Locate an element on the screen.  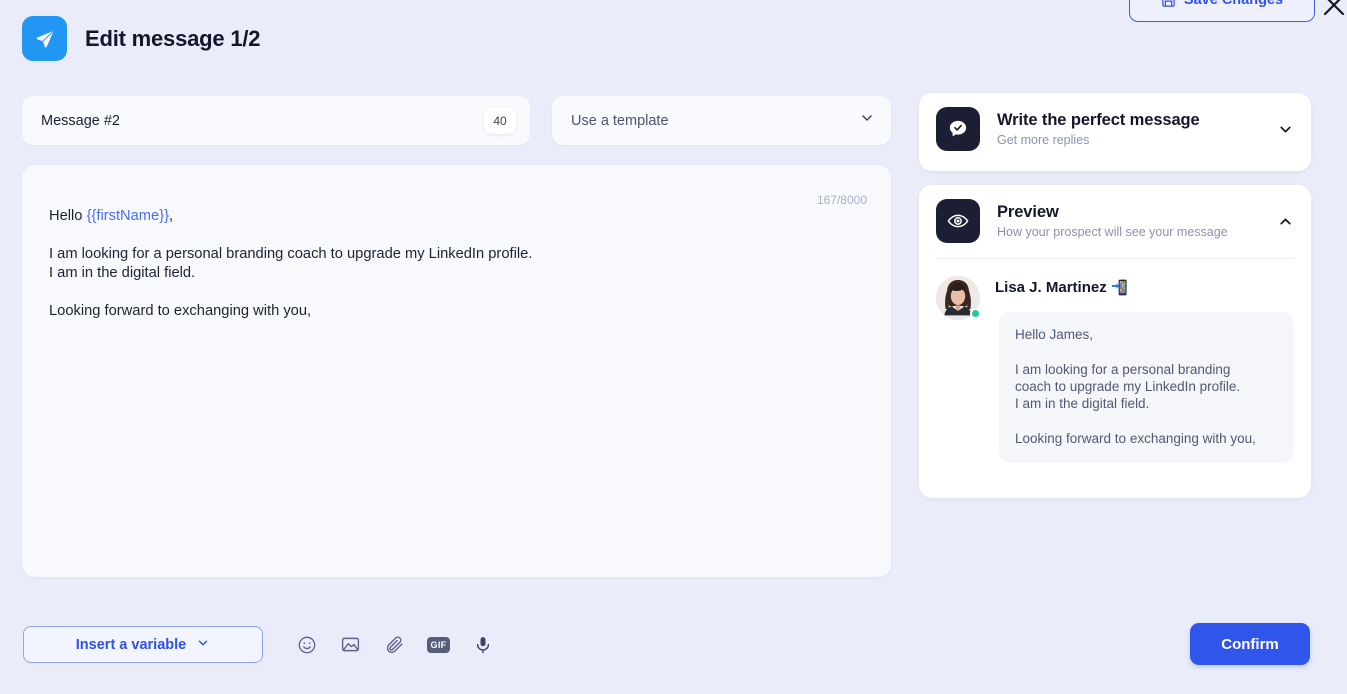
eye-icon is located at coordinates (958, 221).